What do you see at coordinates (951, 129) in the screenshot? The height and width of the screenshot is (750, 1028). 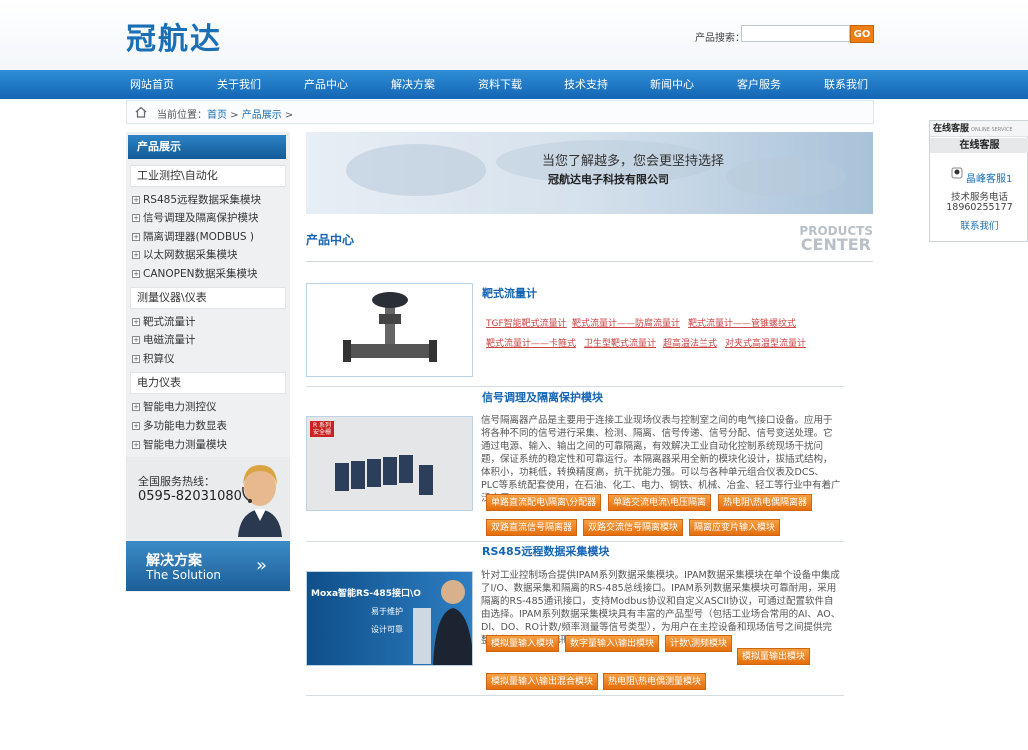 I see `service-head-label: 在线客服` at bounding box center [951, 129].